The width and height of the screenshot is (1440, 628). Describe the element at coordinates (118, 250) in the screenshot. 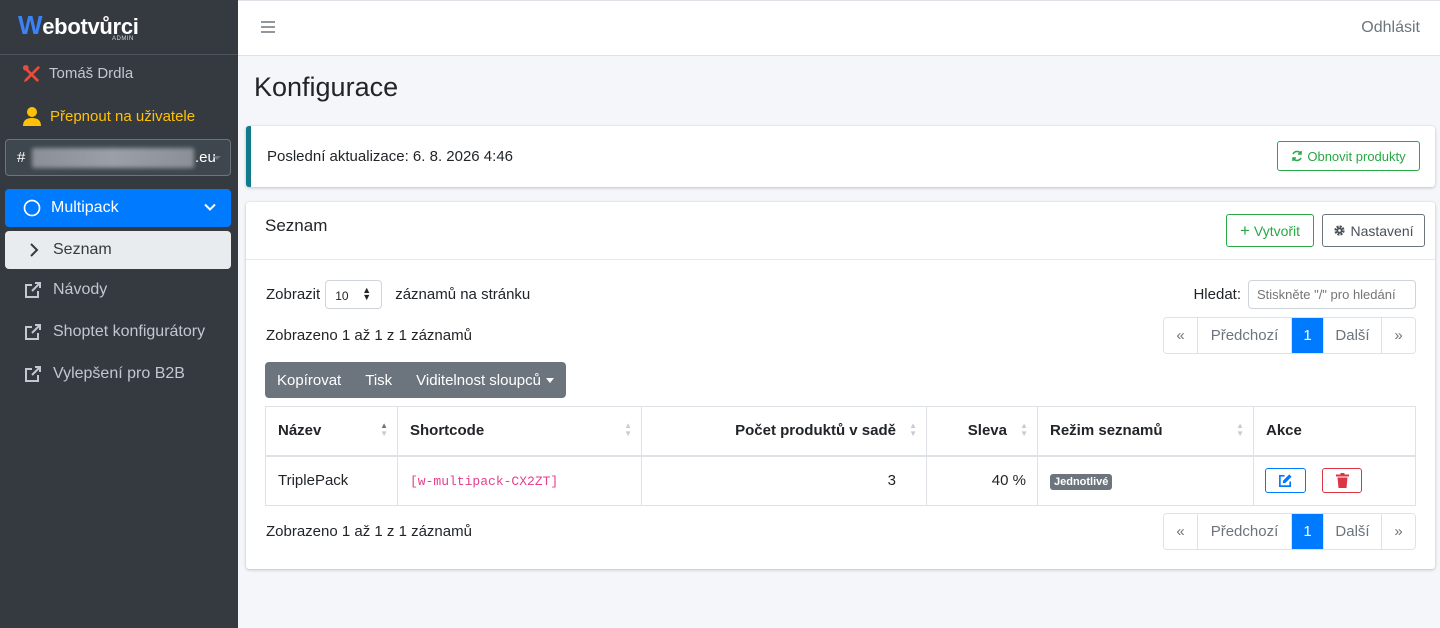

I see `sidebar-item-seznam: Seznam` at that location.